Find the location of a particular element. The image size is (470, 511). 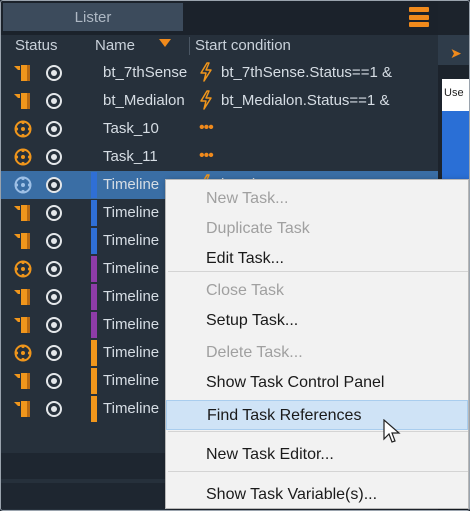

lister-tab: Lister is located at coordinates (93, 17).